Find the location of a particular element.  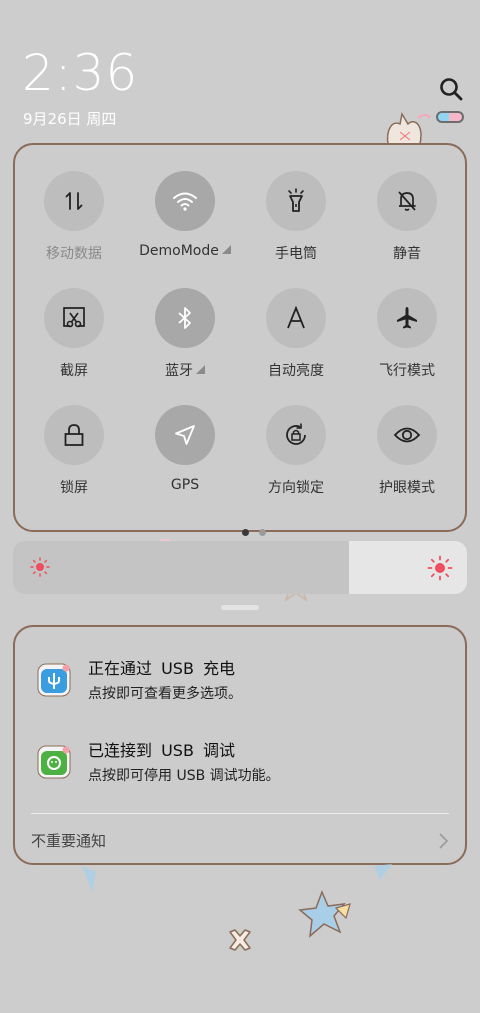

date-label: 9月26日 周四 is located at coordinates (69, 118).